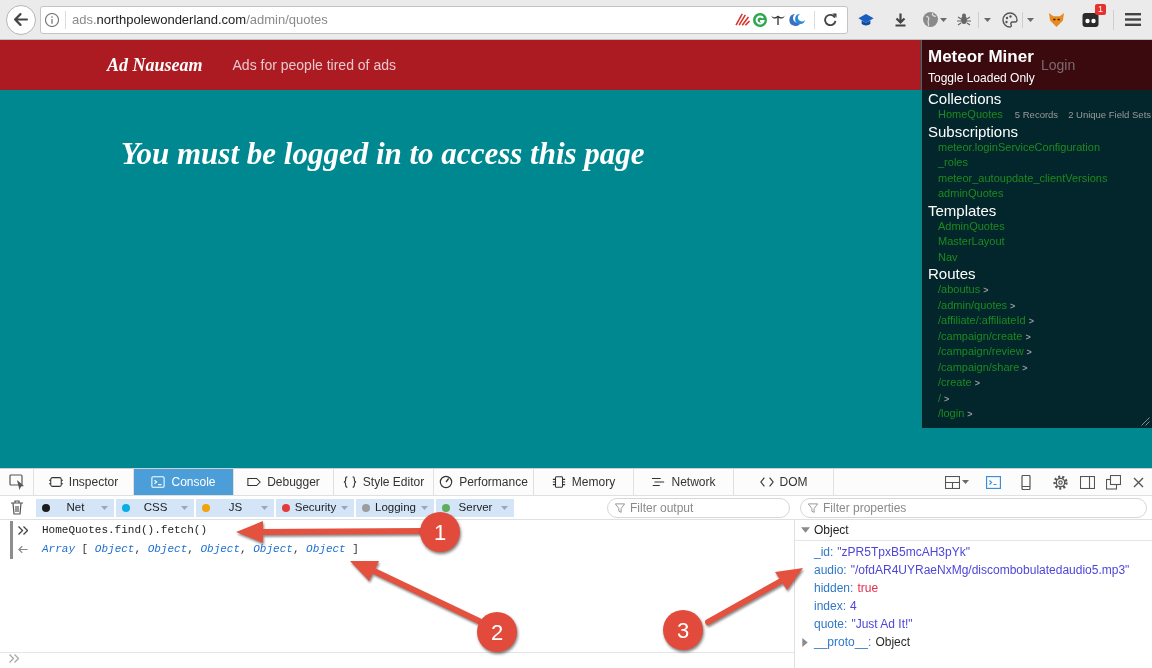 This screenshot has width=1152, height=668. I want to click on field-set-count: 2 Unique Field Sets, so click(1110, 115).